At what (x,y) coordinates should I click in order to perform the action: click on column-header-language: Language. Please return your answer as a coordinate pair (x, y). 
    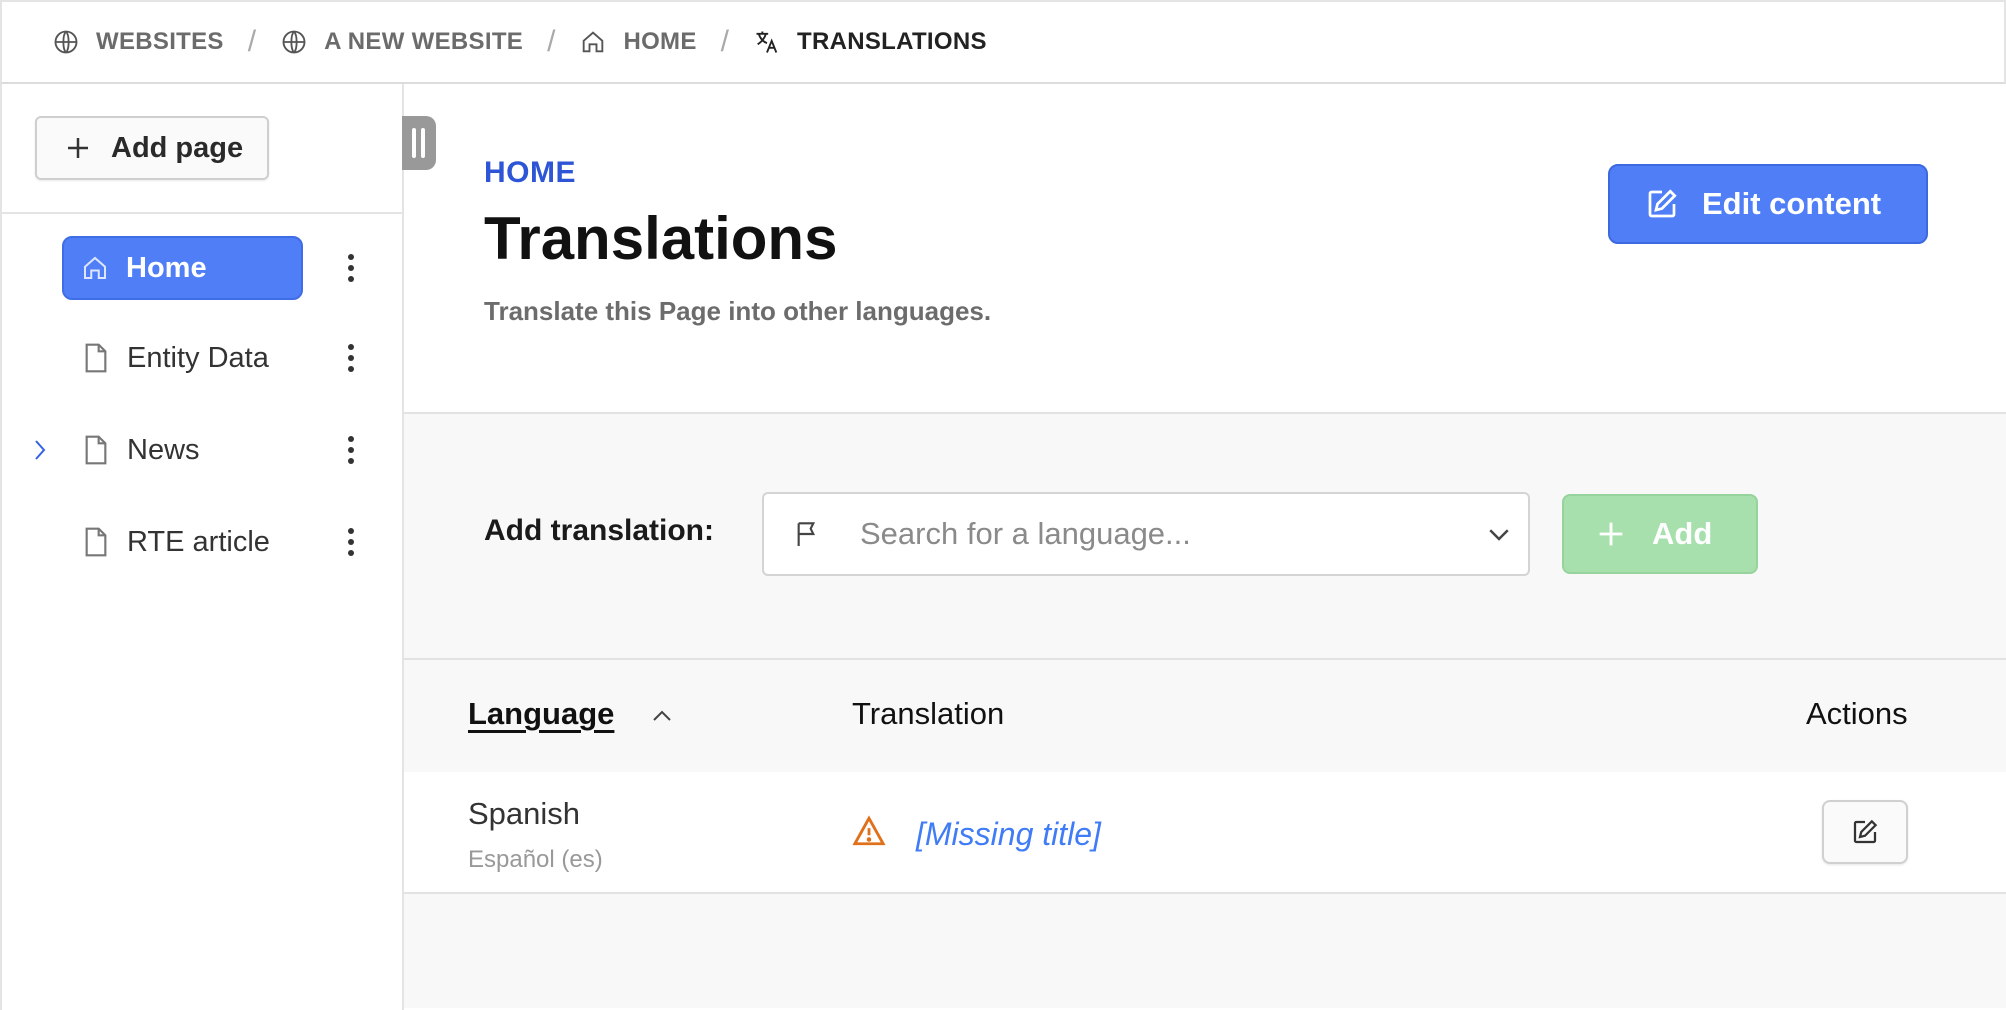
    Looking at the image, I should click on (541, 714).